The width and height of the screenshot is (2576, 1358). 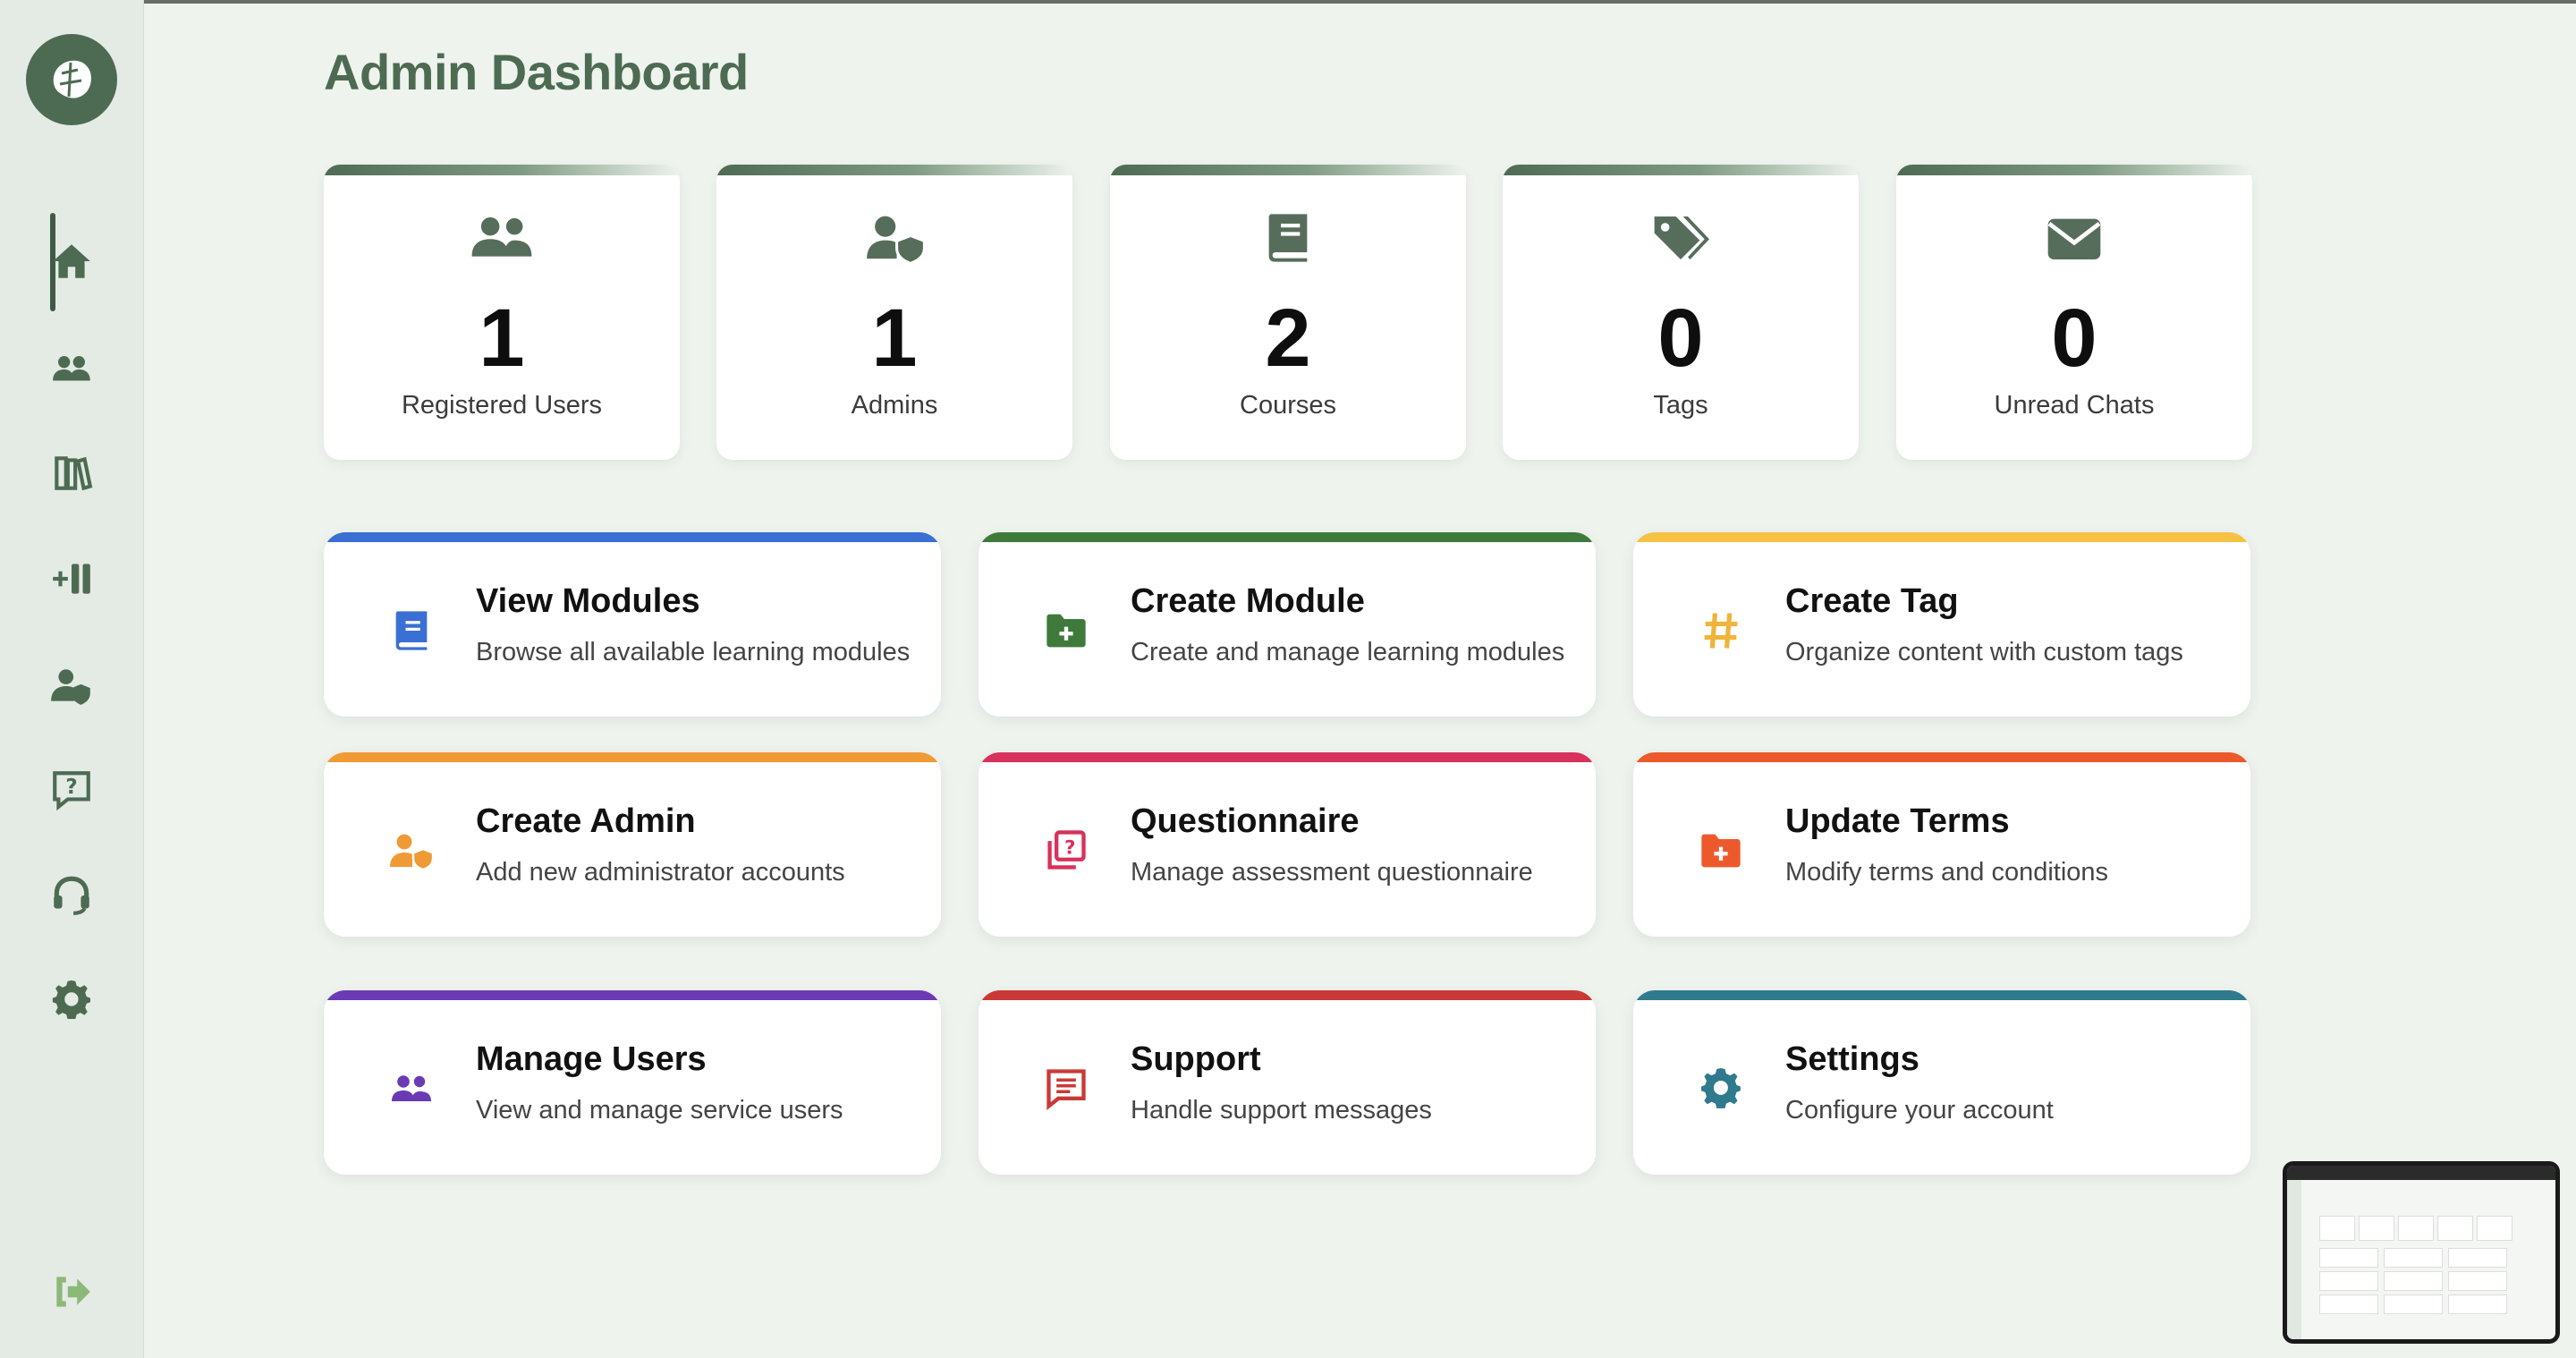 I want to click on card-description: View and manage service users, so click(x=659, y=1110).